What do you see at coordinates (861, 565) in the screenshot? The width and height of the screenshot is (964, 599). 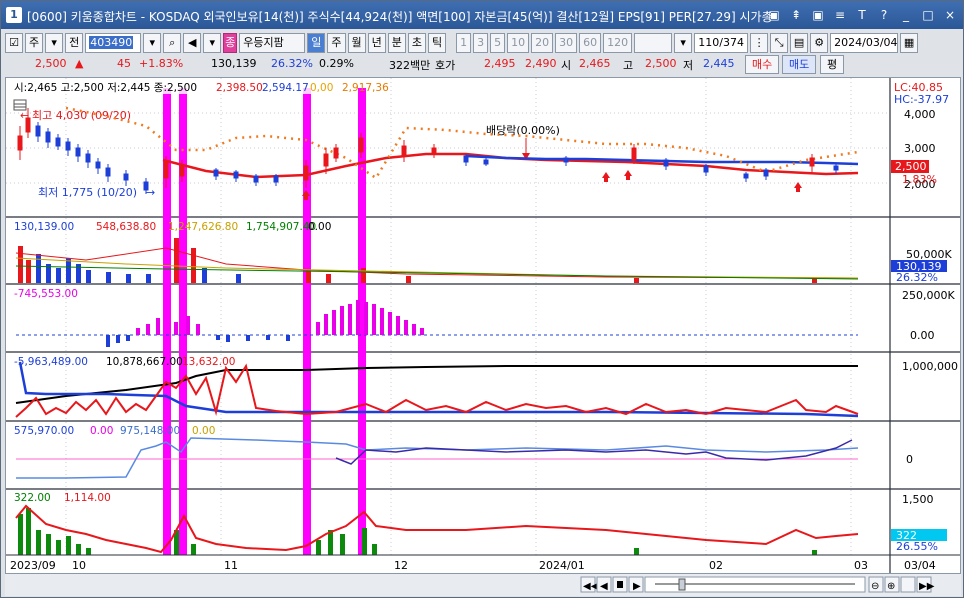 I see `x-label-03: 03` at bounding box center [861, 565].